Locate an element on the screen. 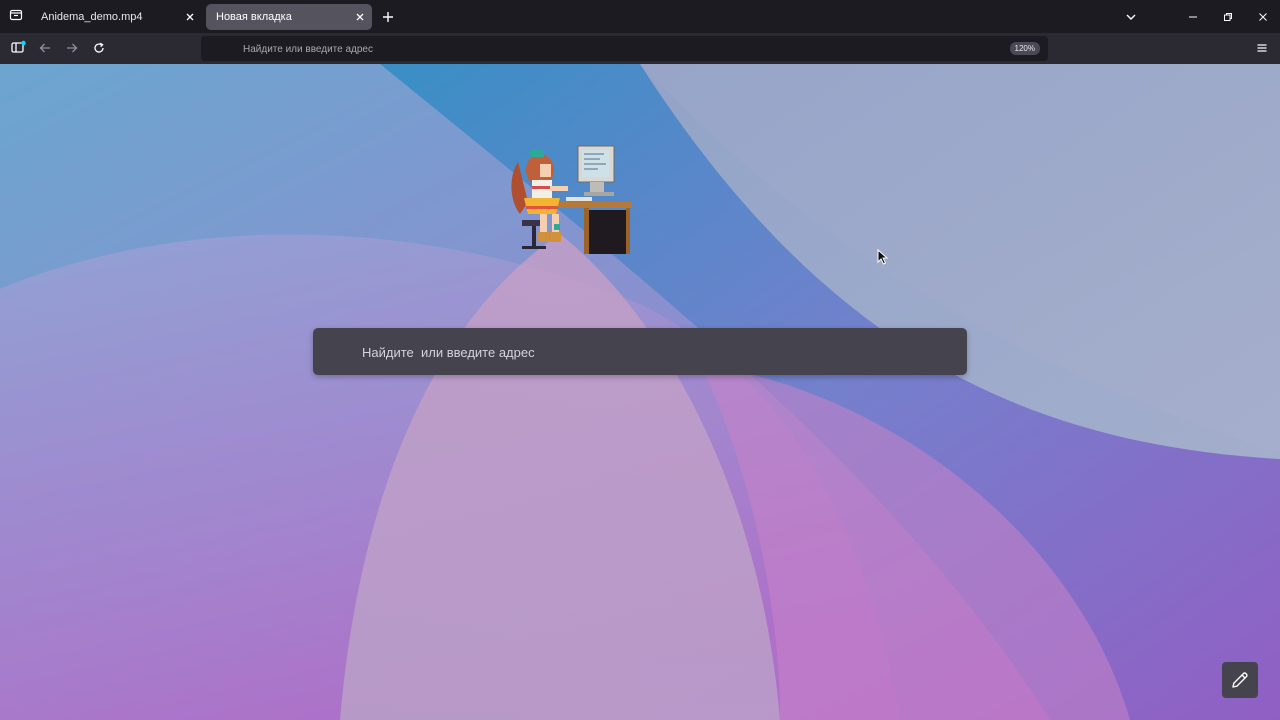 Image resolution: width=1280 pixels, height=720 pixels. sidebar-button is located at coordinates (18, 48).